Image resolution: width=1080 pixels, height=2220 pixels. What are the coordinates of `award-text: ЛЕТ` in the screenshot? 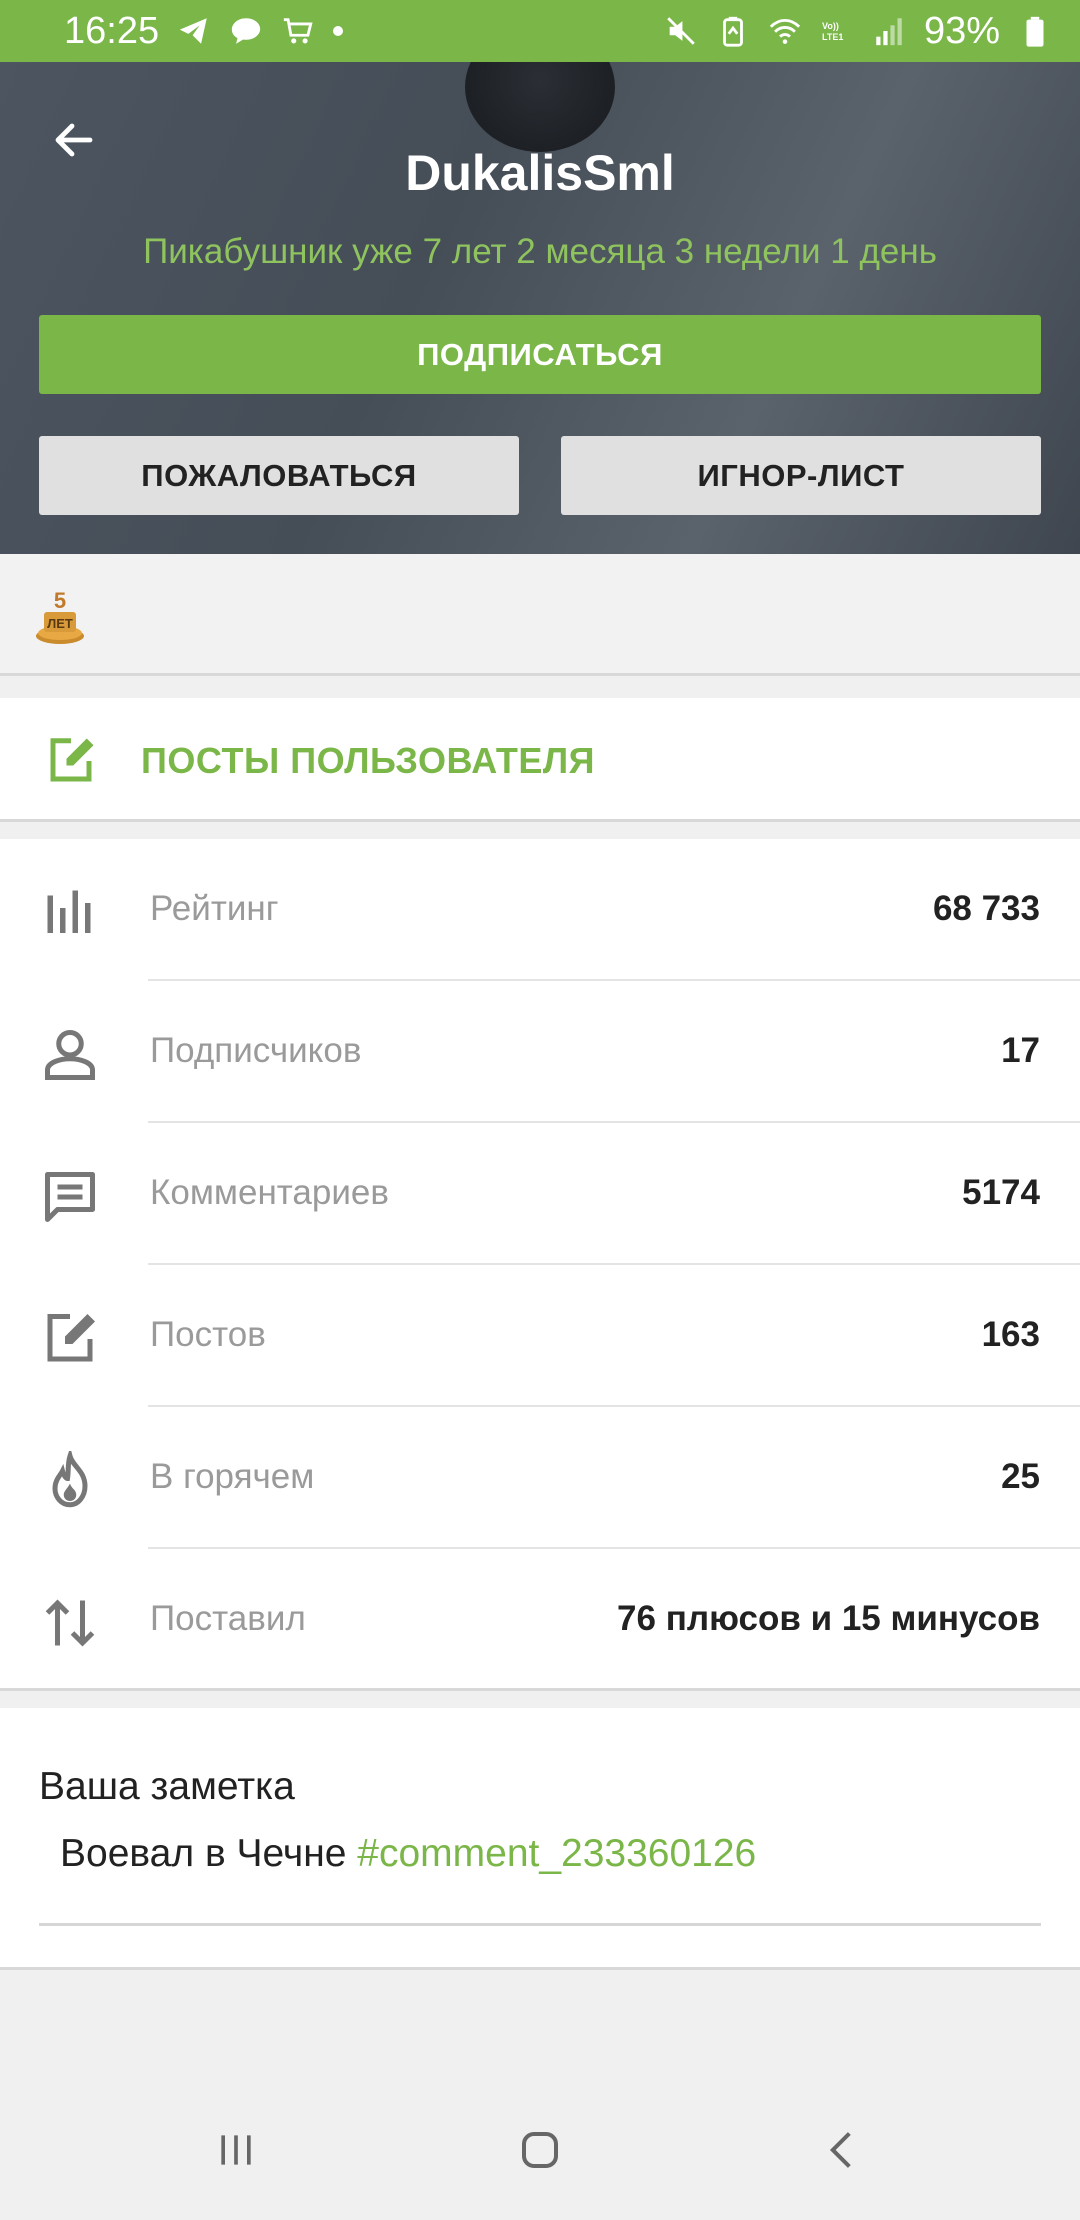 It's located at (60, 623).